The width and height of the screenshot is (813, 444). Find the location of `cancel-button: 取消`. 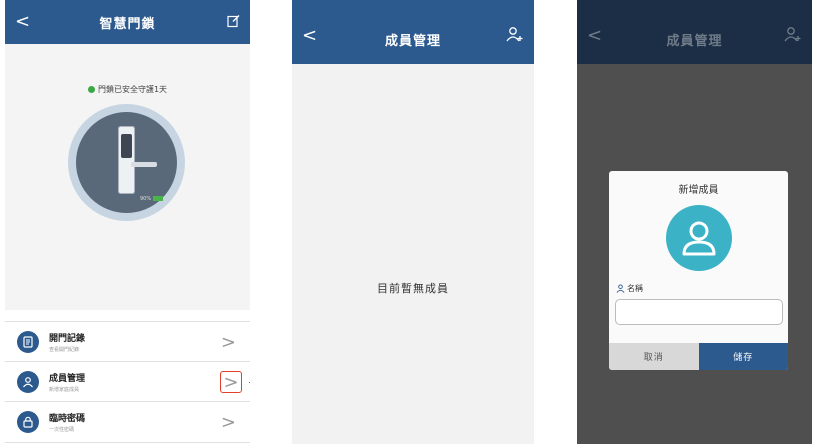

cancel-button: 取消 is located at coordinates (654, 356).